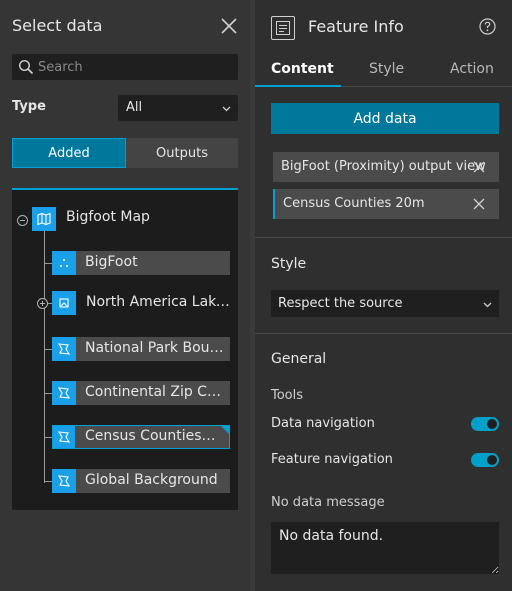  I want to click on tree-item-label: Global Background, so click(151, 480).